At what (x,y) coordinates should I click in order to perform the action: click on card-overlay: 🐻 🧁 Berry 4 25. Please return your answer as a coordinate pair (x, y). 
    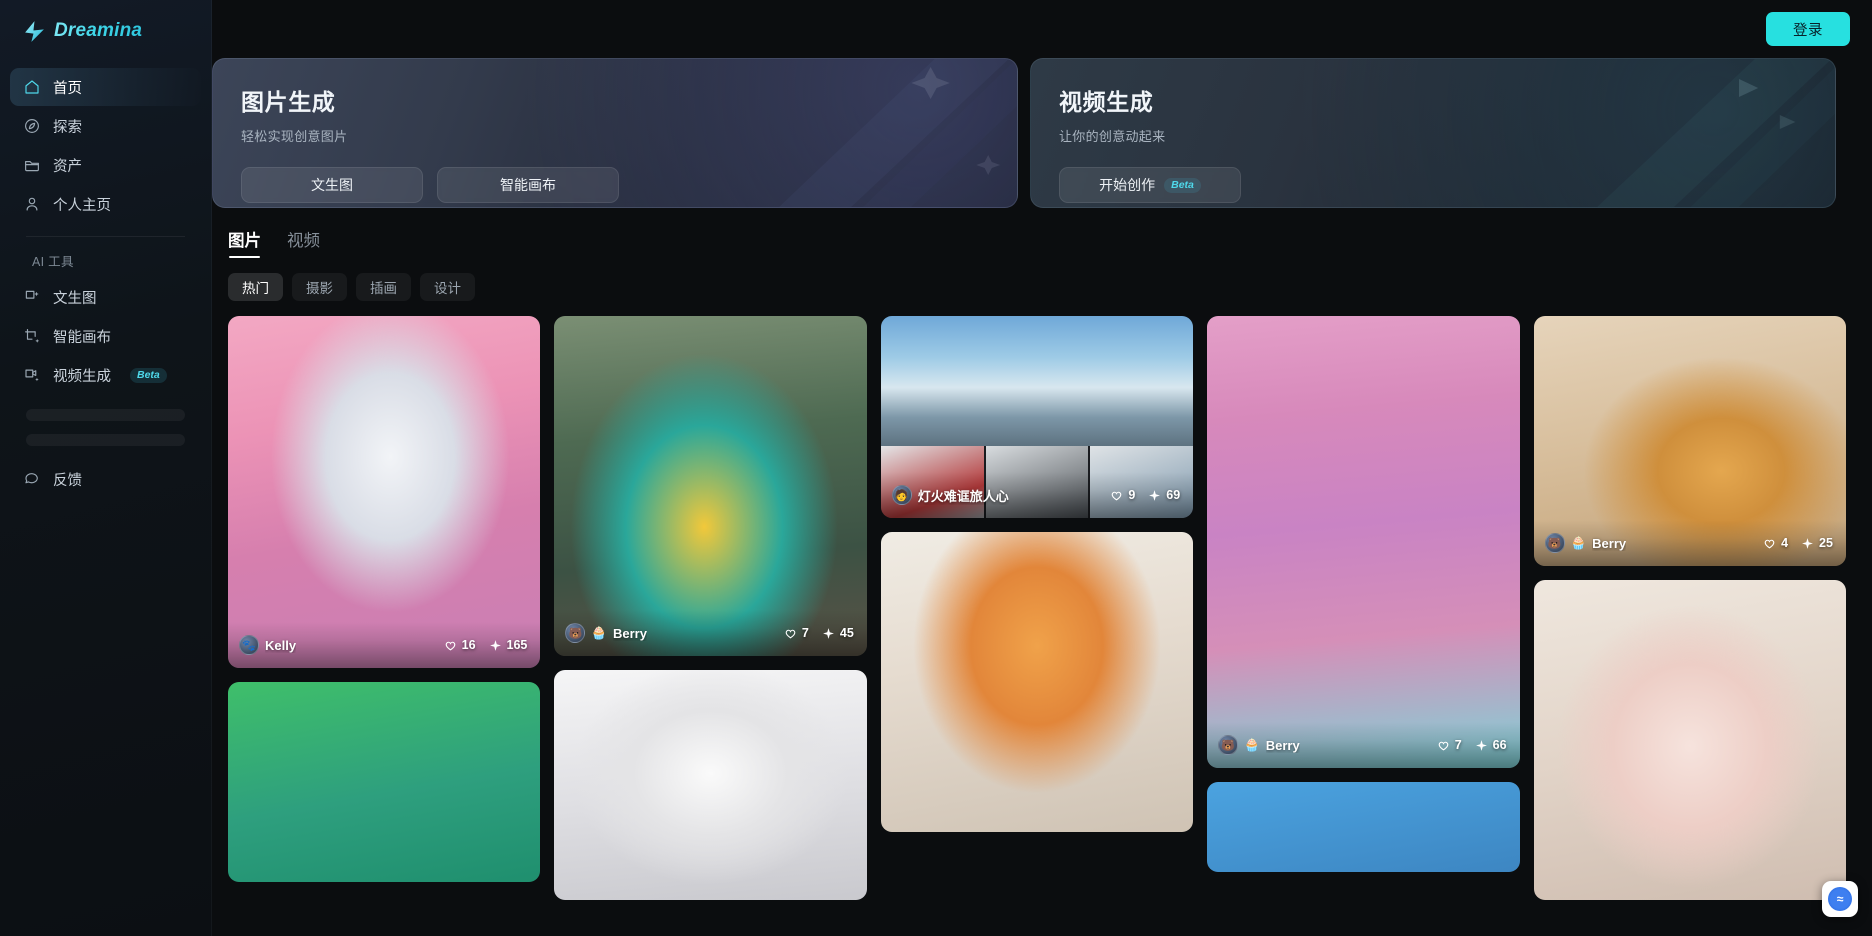
    Looking at the image, I should click on (1689, 543).